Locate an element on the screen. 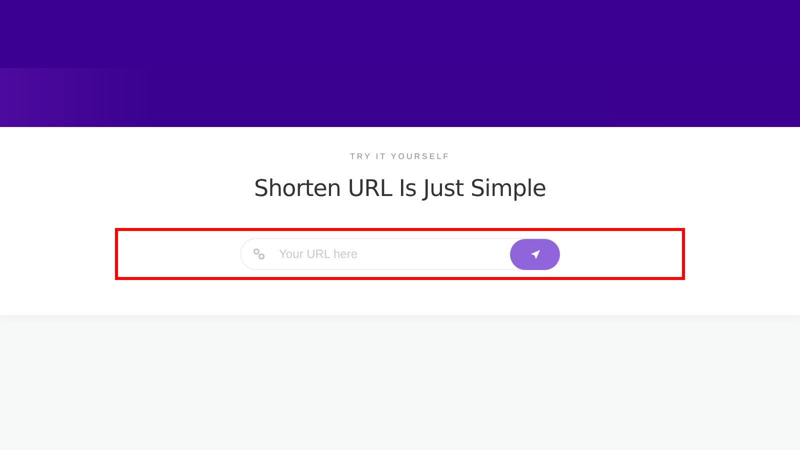  send-icon is located at coordinates (535, 254).